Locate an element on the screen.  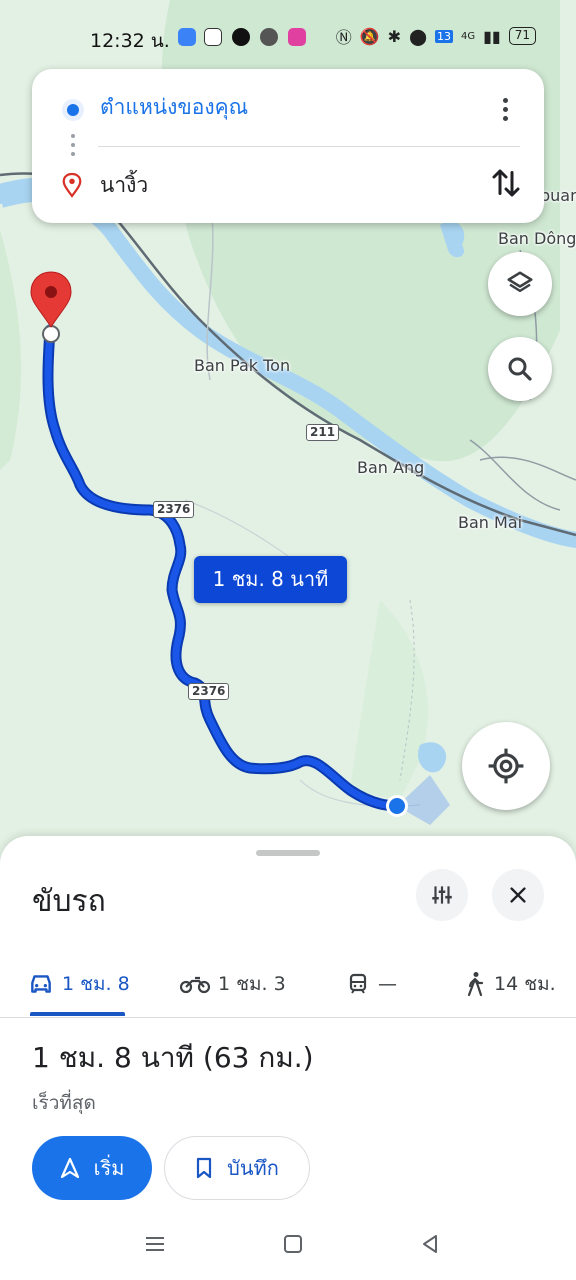
layers-icon is located at coordinates (520, 282).